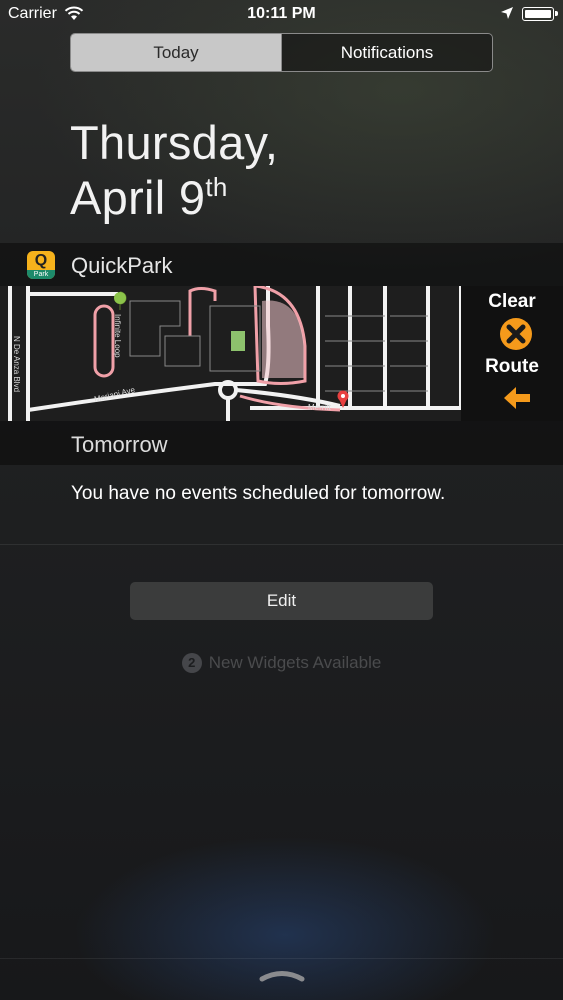 The height and width of the screenshot is (1000, 563). I want to click on date-month-day-text: April 9, so click(138, 197).